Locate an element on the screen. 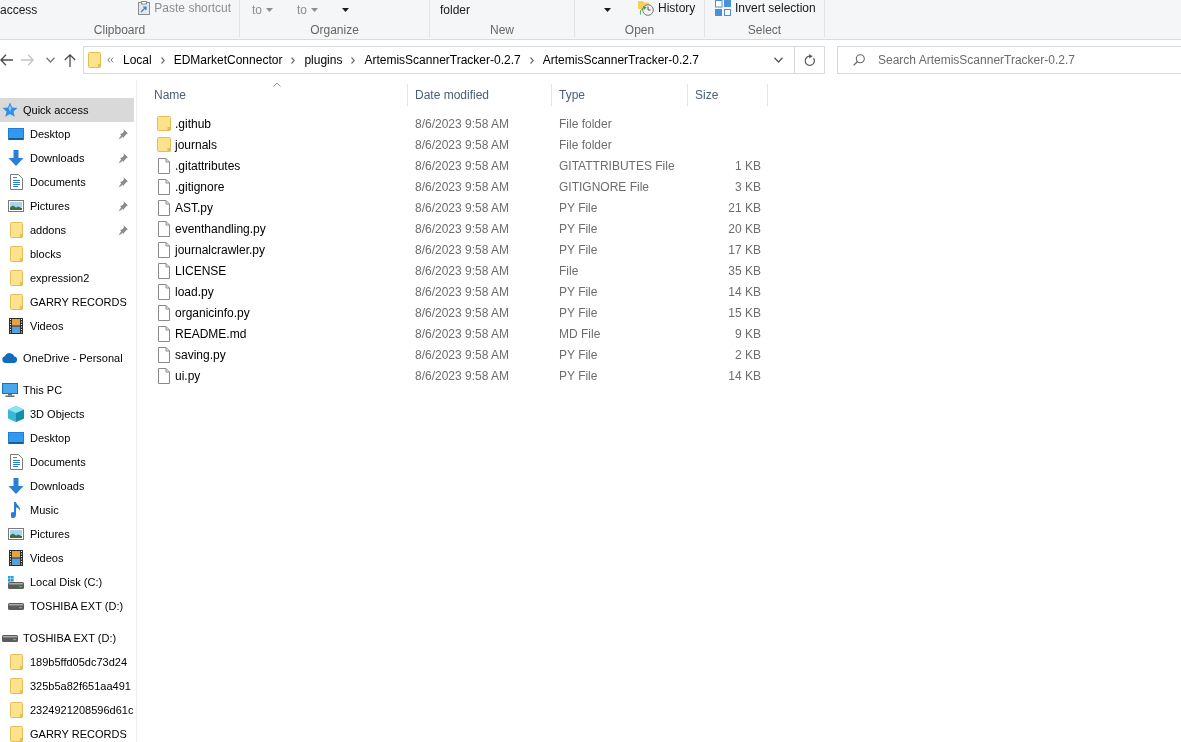  sidebar-item: addons is located at coordinates (67, 230).